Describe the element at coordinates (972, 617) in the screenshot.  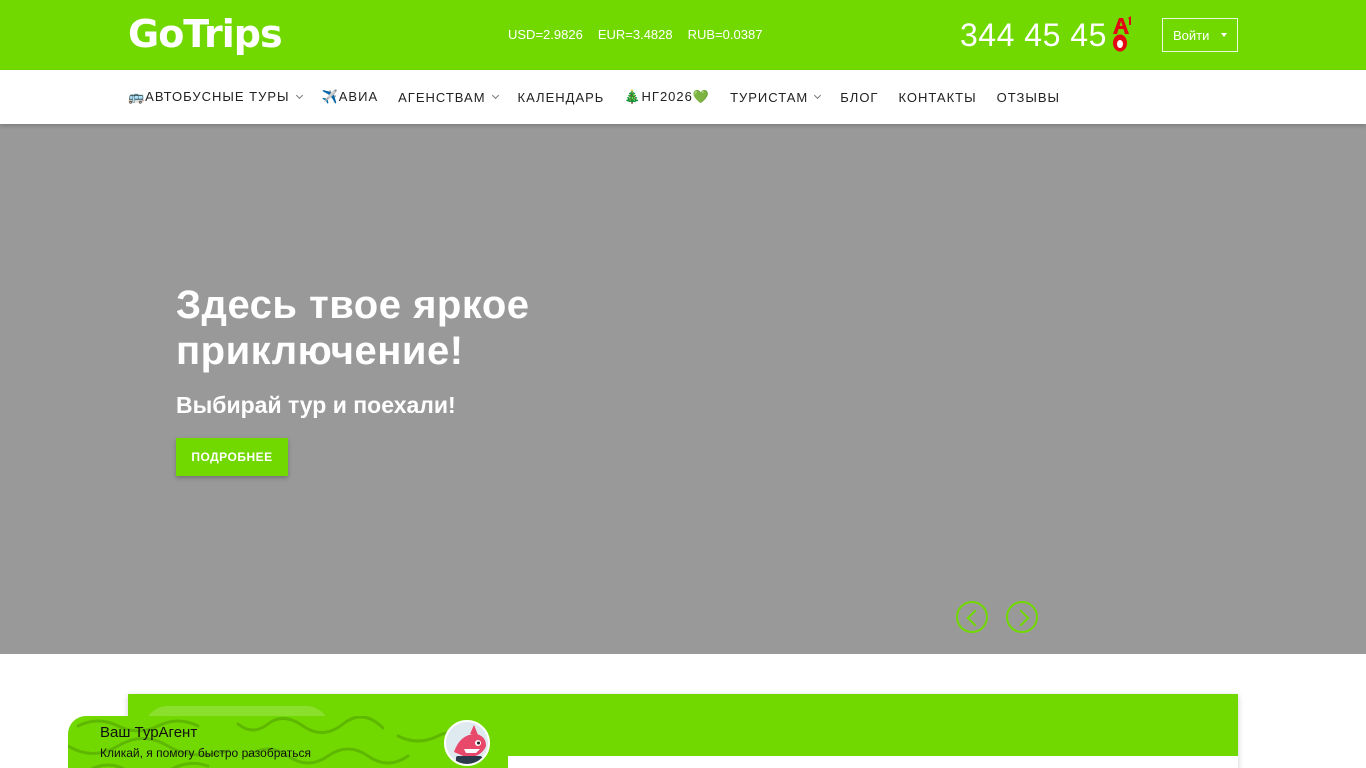
I see `slider-prev-arrow-icon` at that location.